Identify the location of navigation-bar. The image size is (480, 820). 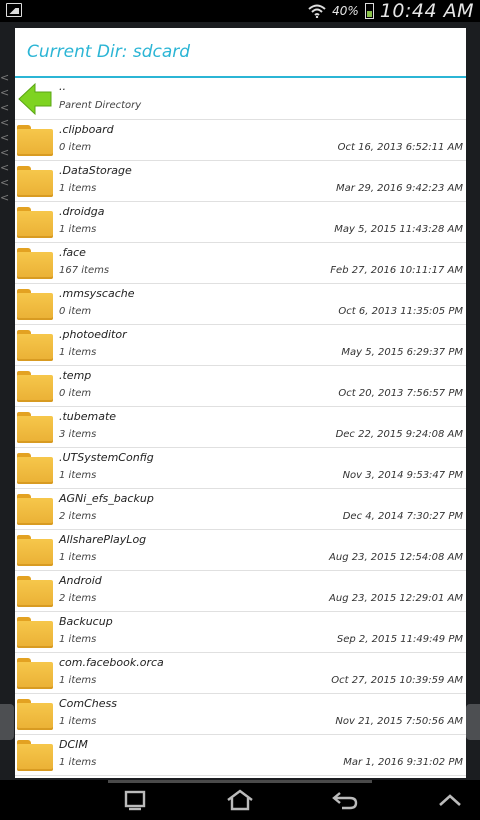
(240, 800).